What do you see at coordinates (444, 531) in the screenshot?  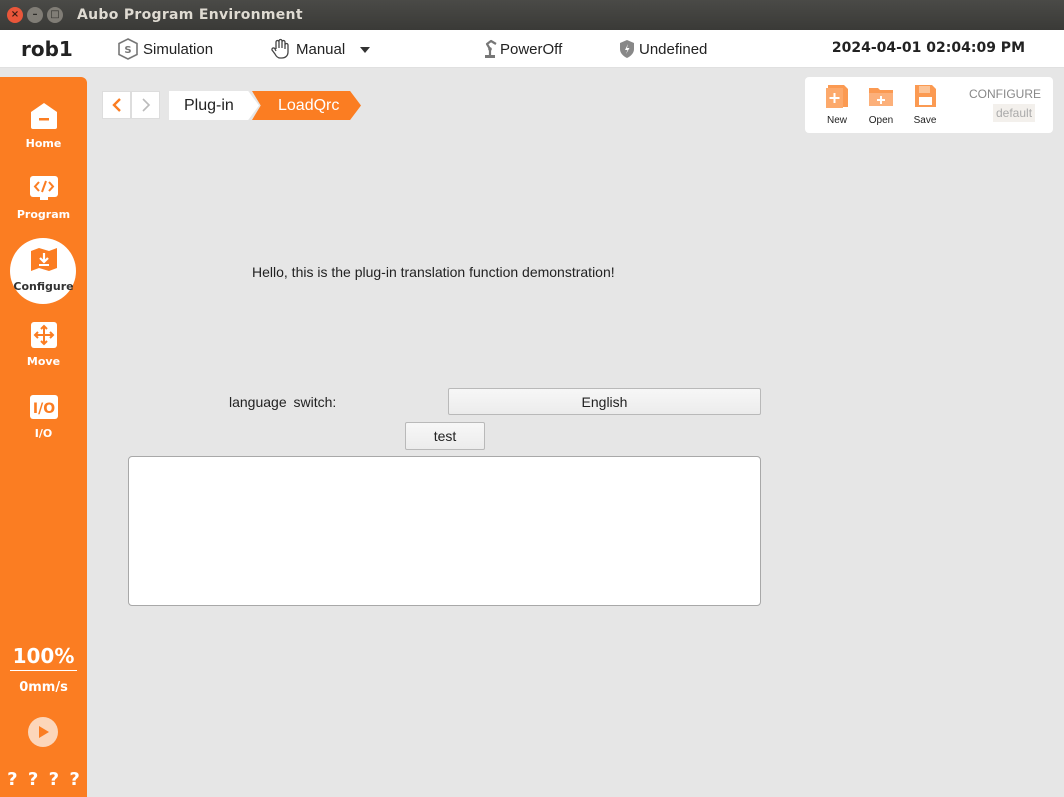 I see `output-textarea` at bounding box center [444, 531].